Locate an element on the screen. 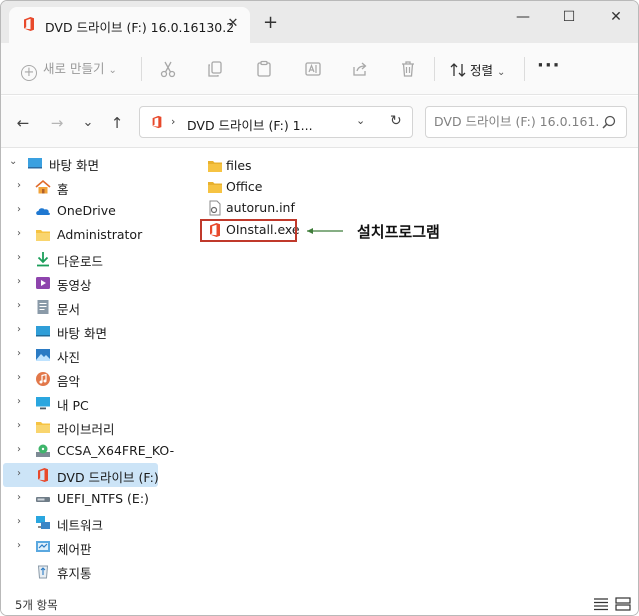 This screenshot has width=639, height=616. video-icon is located at coordinates (43, 283).